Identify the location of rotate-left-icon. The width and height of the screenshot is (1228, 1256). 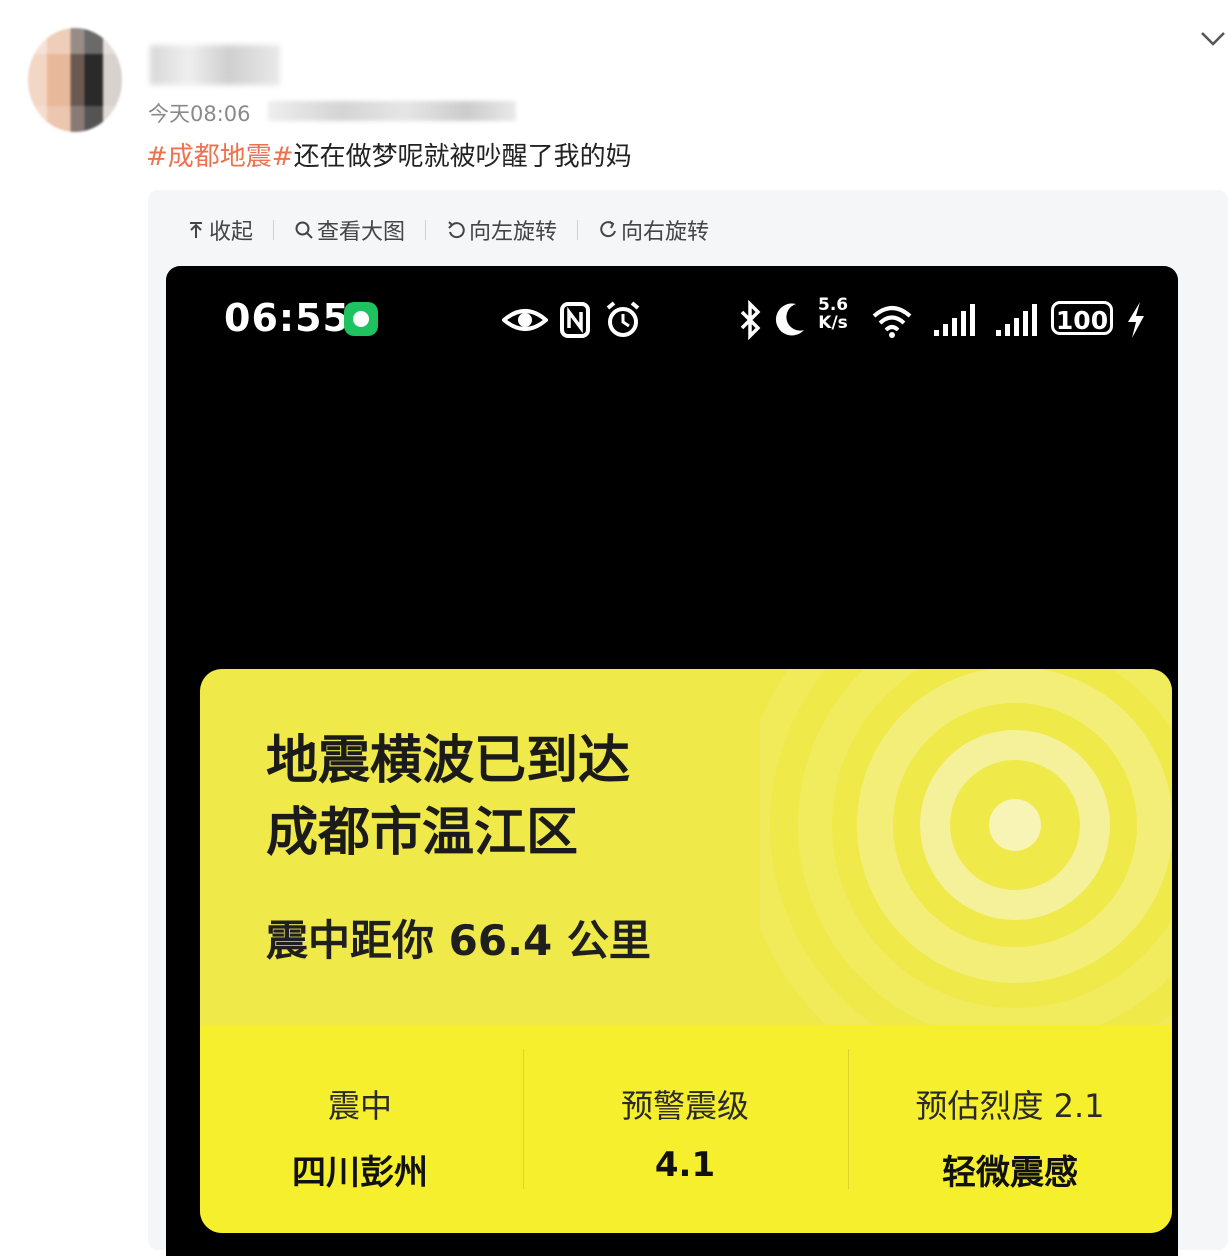
(456, 230).